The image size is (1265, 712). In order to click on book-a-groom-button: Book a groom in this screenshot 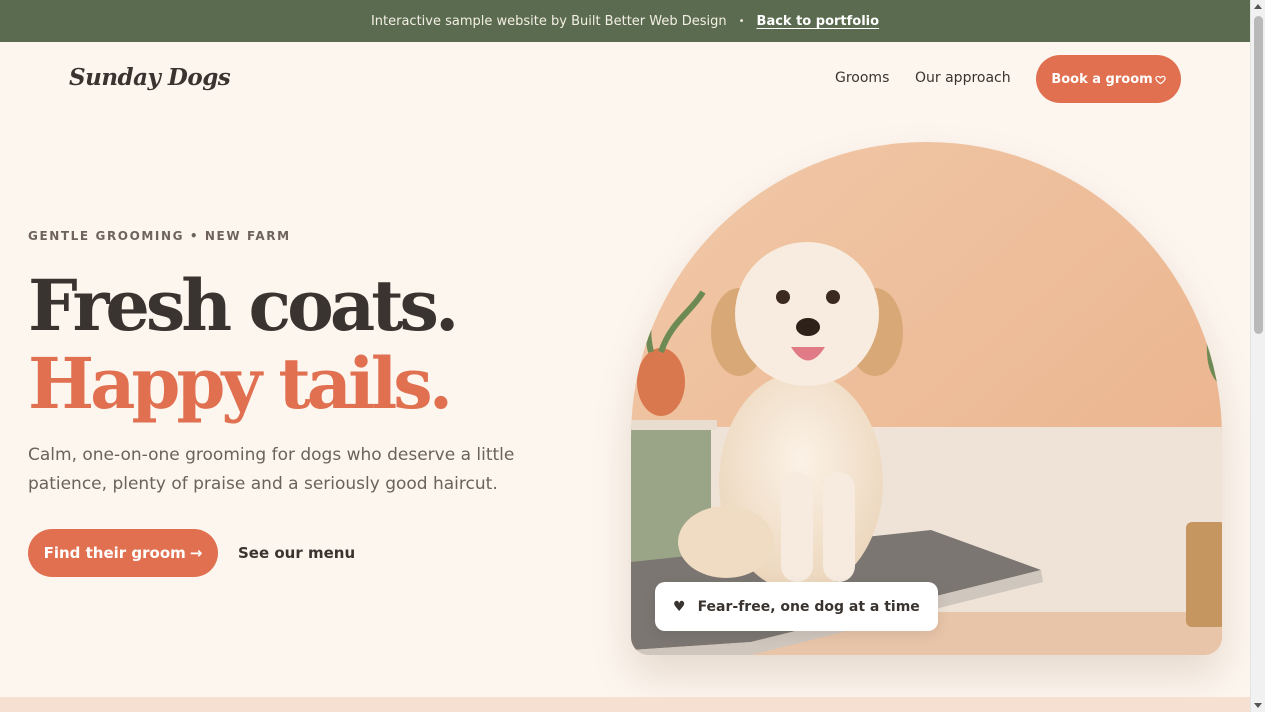, I will do `click(1108, 79)`.